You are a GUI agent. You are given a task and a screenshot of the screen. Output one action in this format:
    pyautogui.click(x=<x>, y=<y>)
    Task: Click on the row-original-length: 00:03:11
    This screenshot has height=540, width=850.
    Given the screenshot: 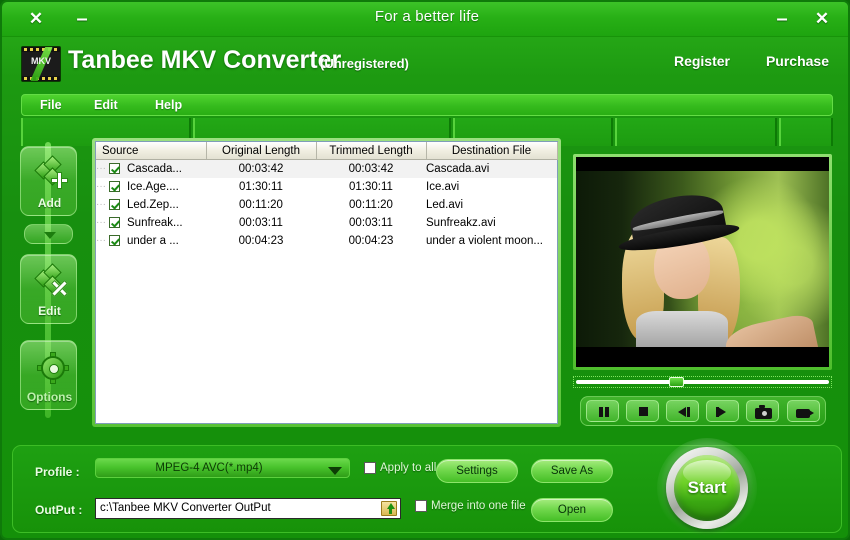 What is the action you would take?
    pyautogui.click(x=261, y=223)
    